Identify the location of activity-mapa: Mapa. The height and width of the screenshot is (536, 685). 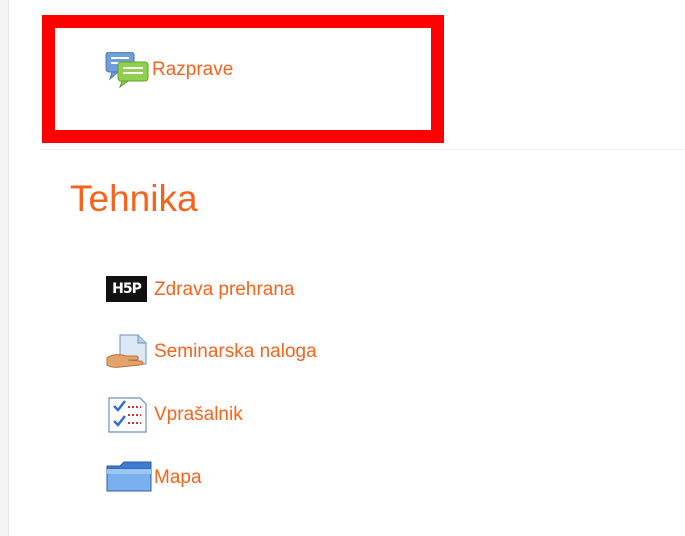
(154, 478).